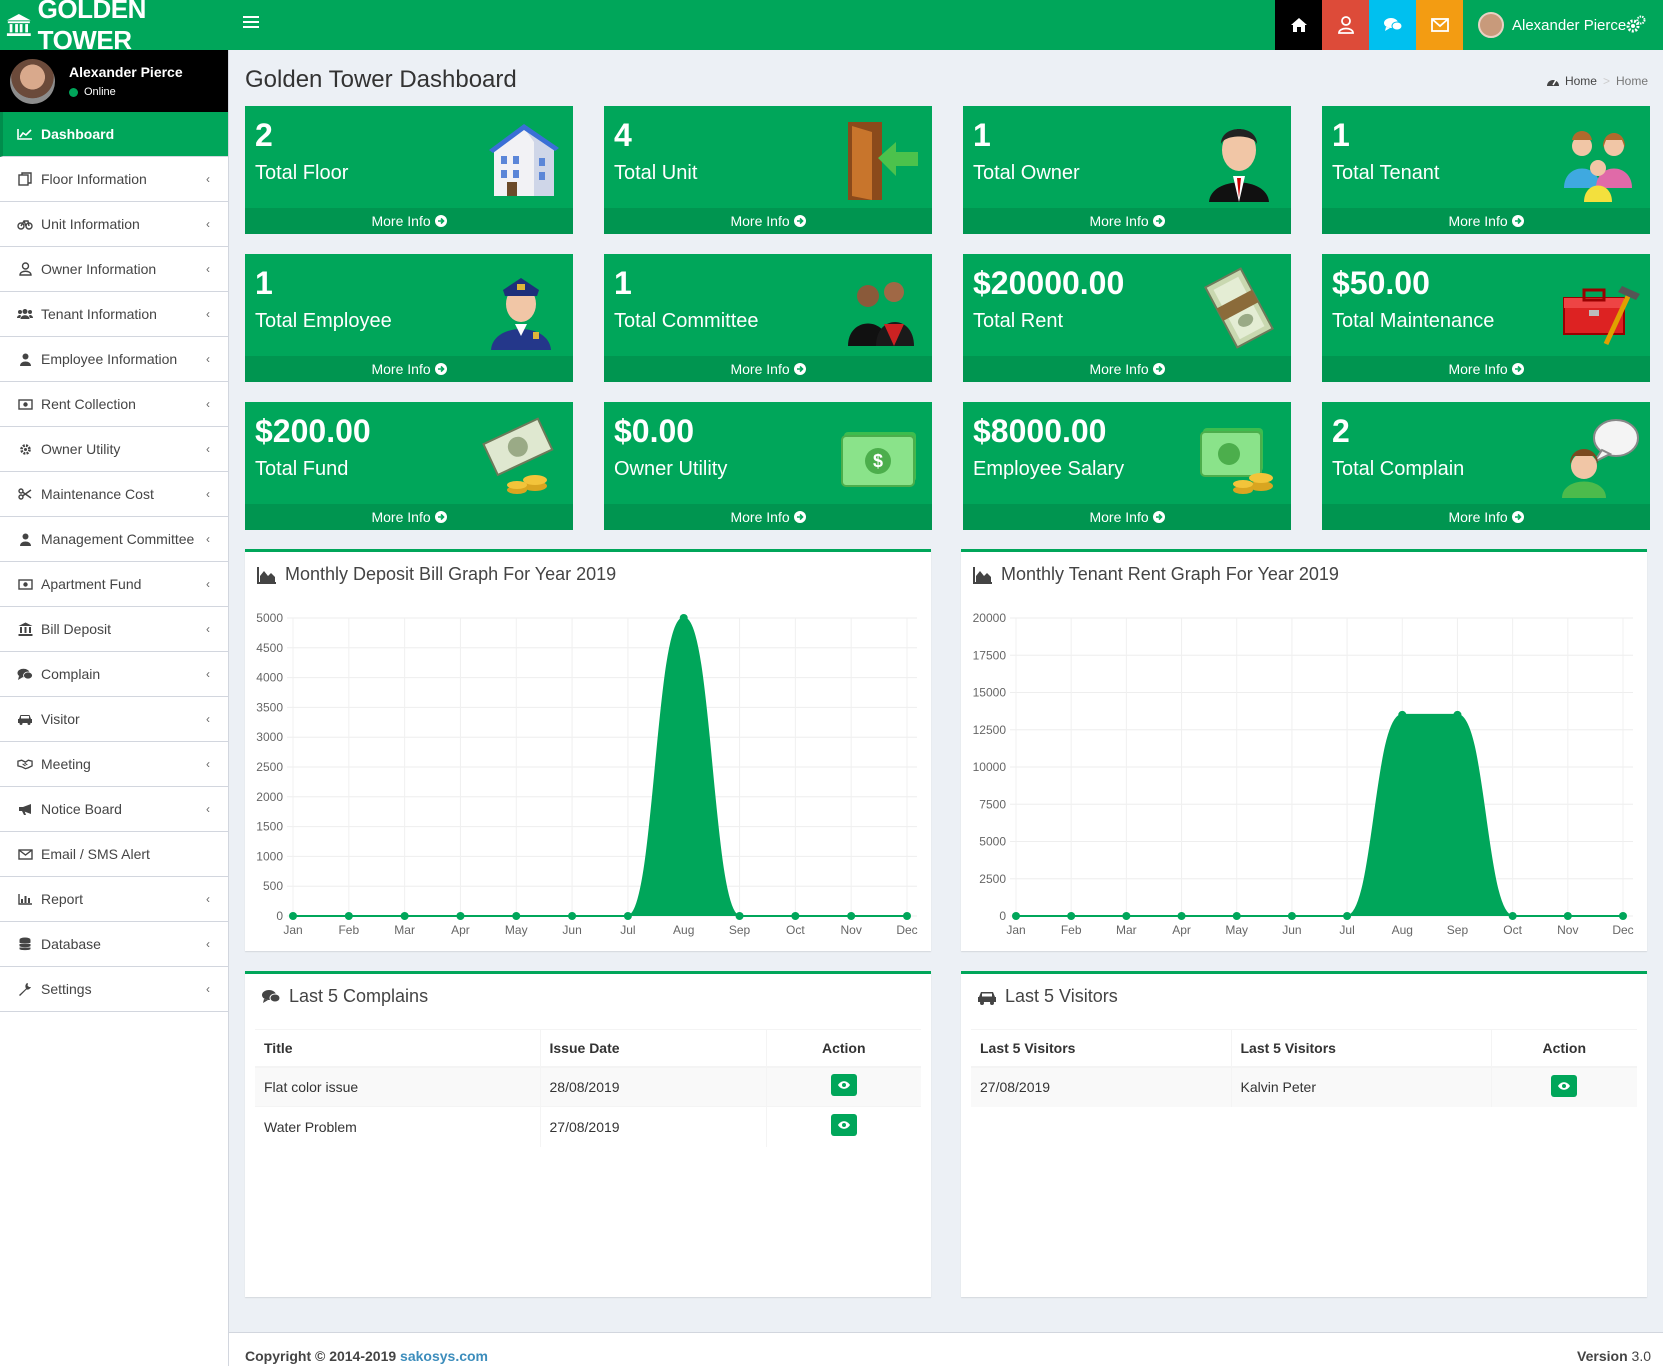 This screenshot has width=1663, height=1366. What do you see at coordinates (114, 764) in the screenshot?
I see `sidebar-item-meeting: Meeting ‹` at bounding box center [114, 764].